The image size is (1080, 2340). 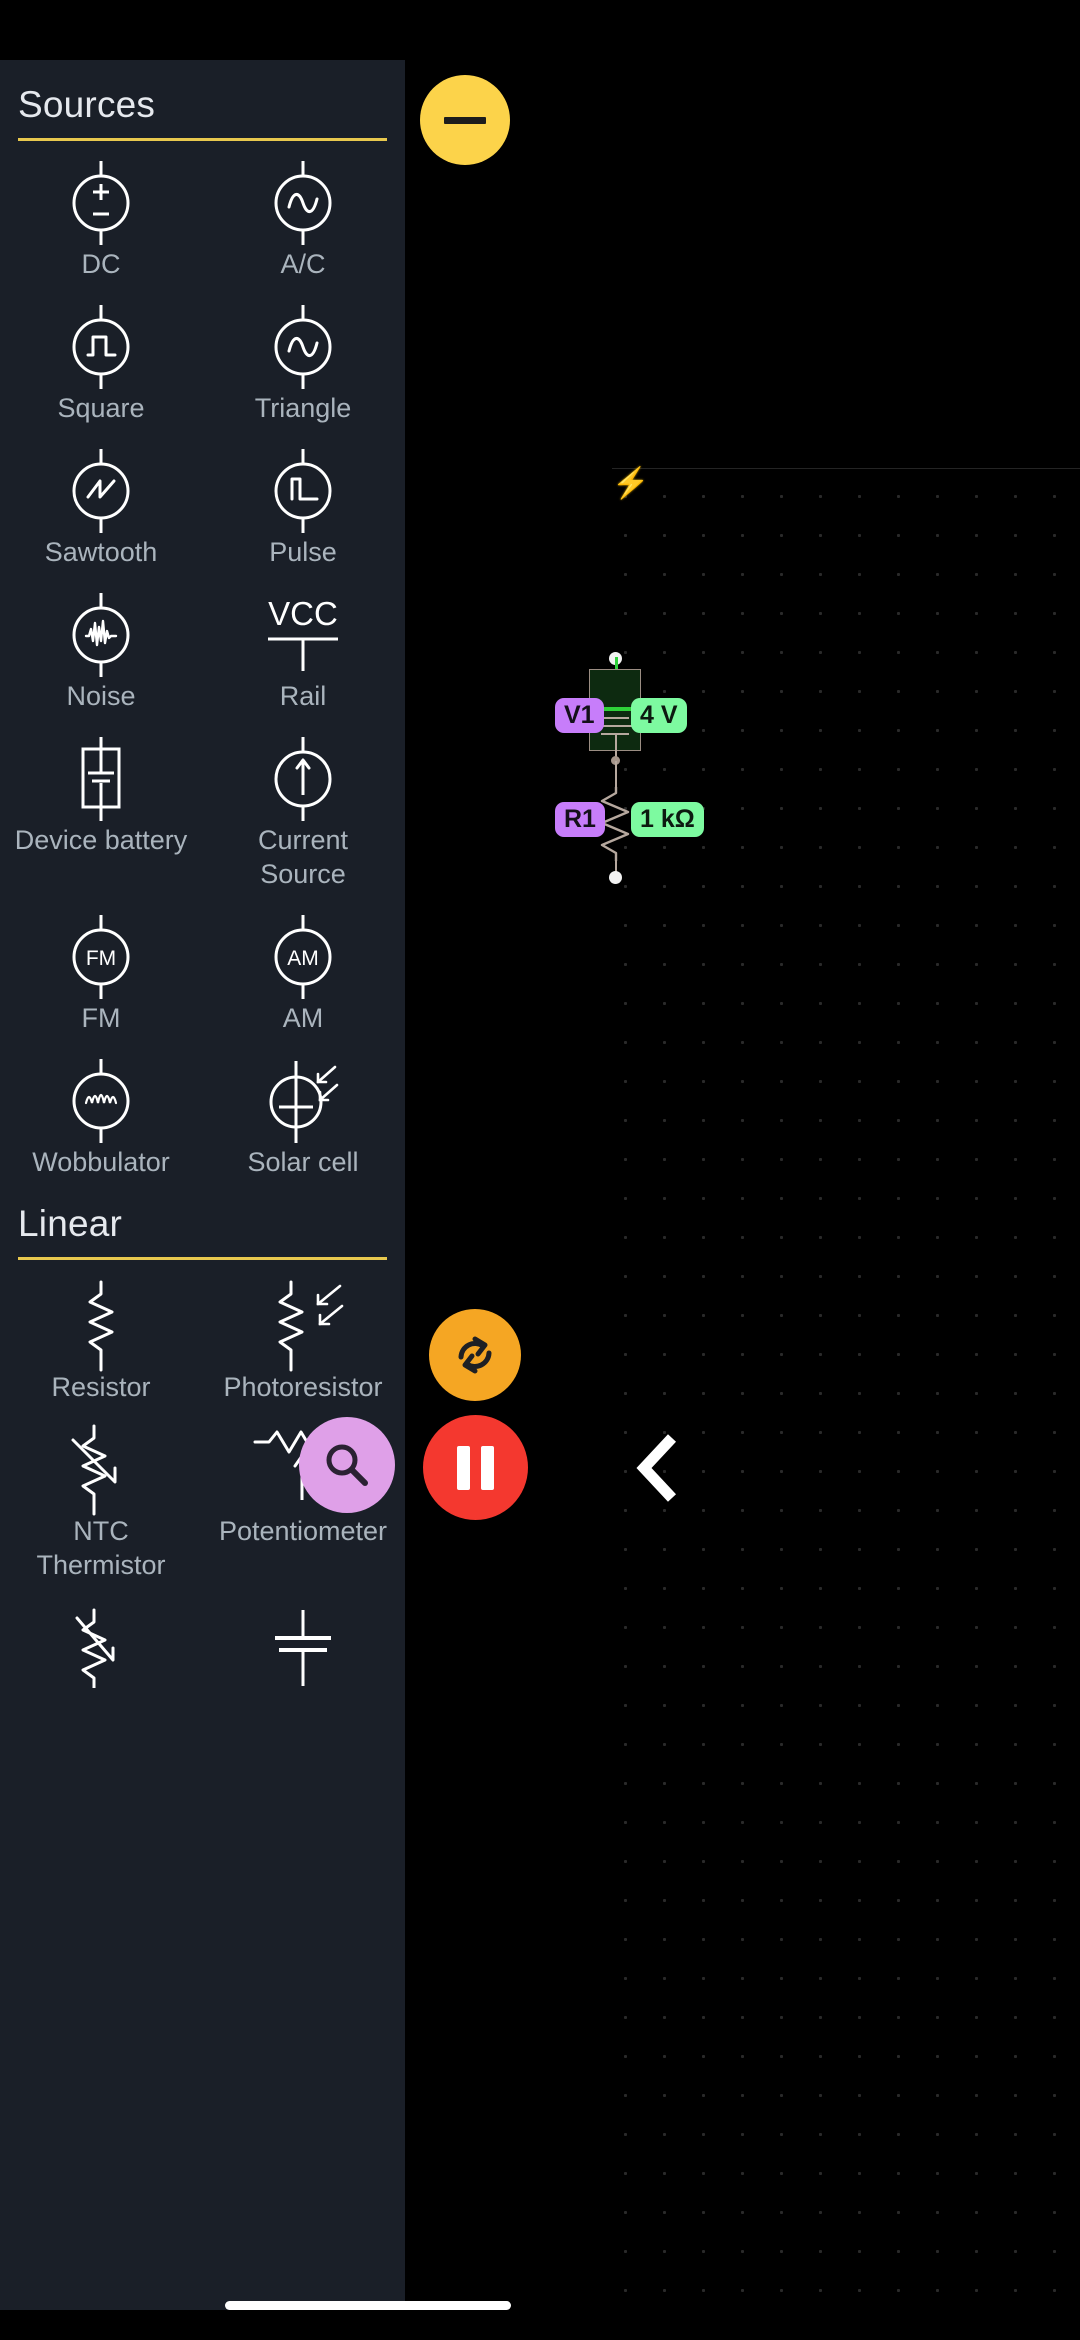 I want to click on component-item-rail: VCC Rail, so click(x=303, y=652).